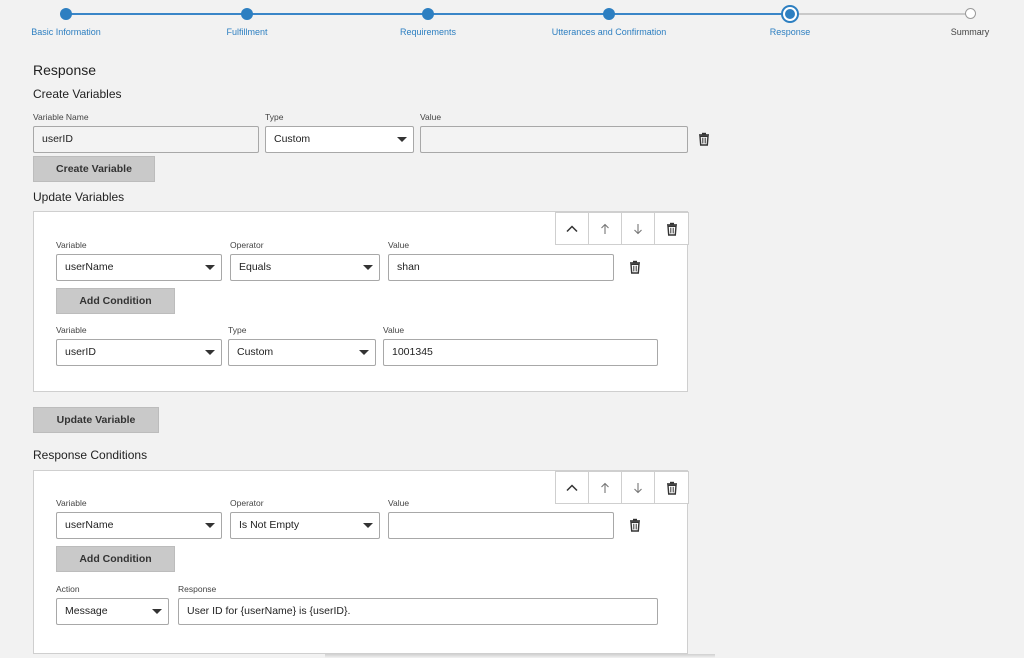 This screenshot has height=658, width=1024. I want to click on step-dot-pending, so click(970, 13).